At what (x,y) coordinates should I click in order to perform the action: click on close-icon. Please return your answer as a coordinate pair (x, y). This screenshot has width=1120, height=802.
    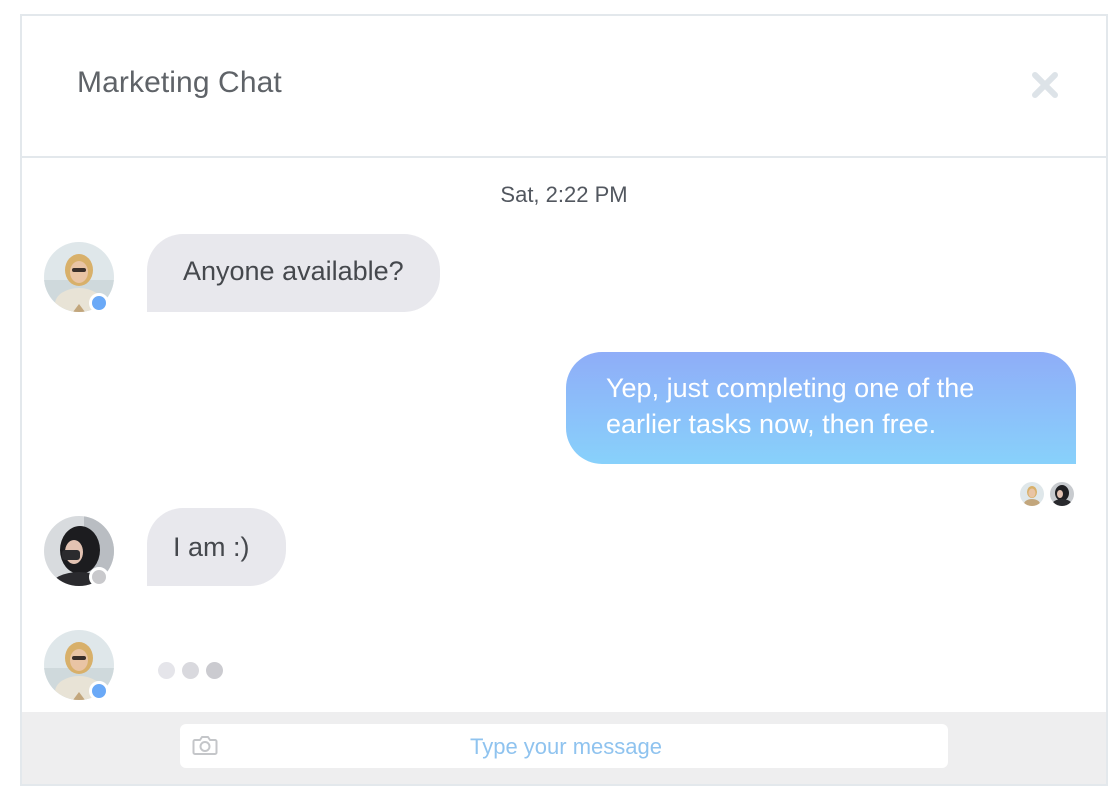
    Looking at the image, I should click on (1045, 85).